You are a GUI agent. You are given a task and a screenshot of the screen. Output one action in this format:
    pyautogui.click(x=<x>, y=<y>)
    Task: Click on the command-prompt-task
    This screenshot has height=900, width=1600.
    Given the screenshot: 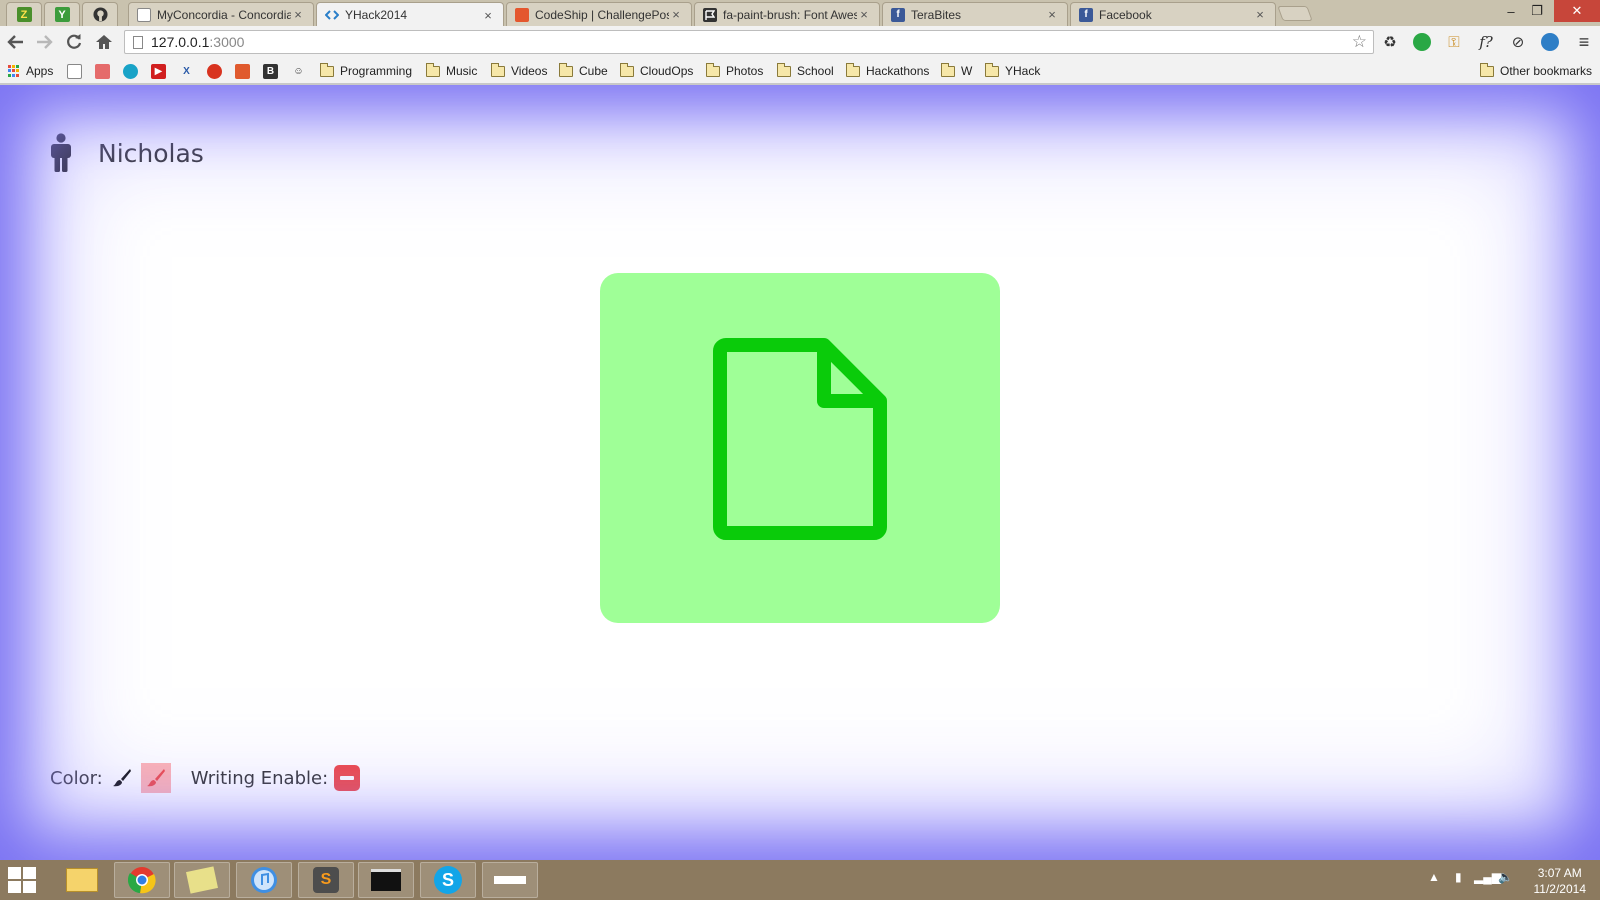 What is the action you would take?
    pyautogui.click(x=386, y=880)
    